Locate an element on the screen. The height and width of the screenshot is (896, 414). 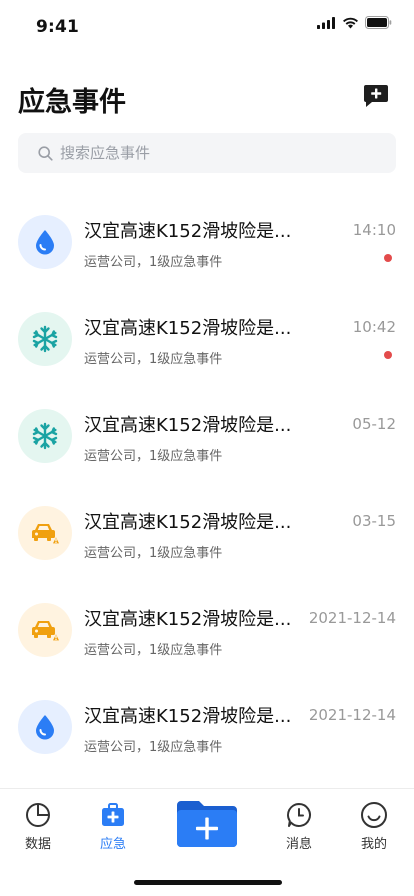
wifi-icon is located at coordinates (350, 22).